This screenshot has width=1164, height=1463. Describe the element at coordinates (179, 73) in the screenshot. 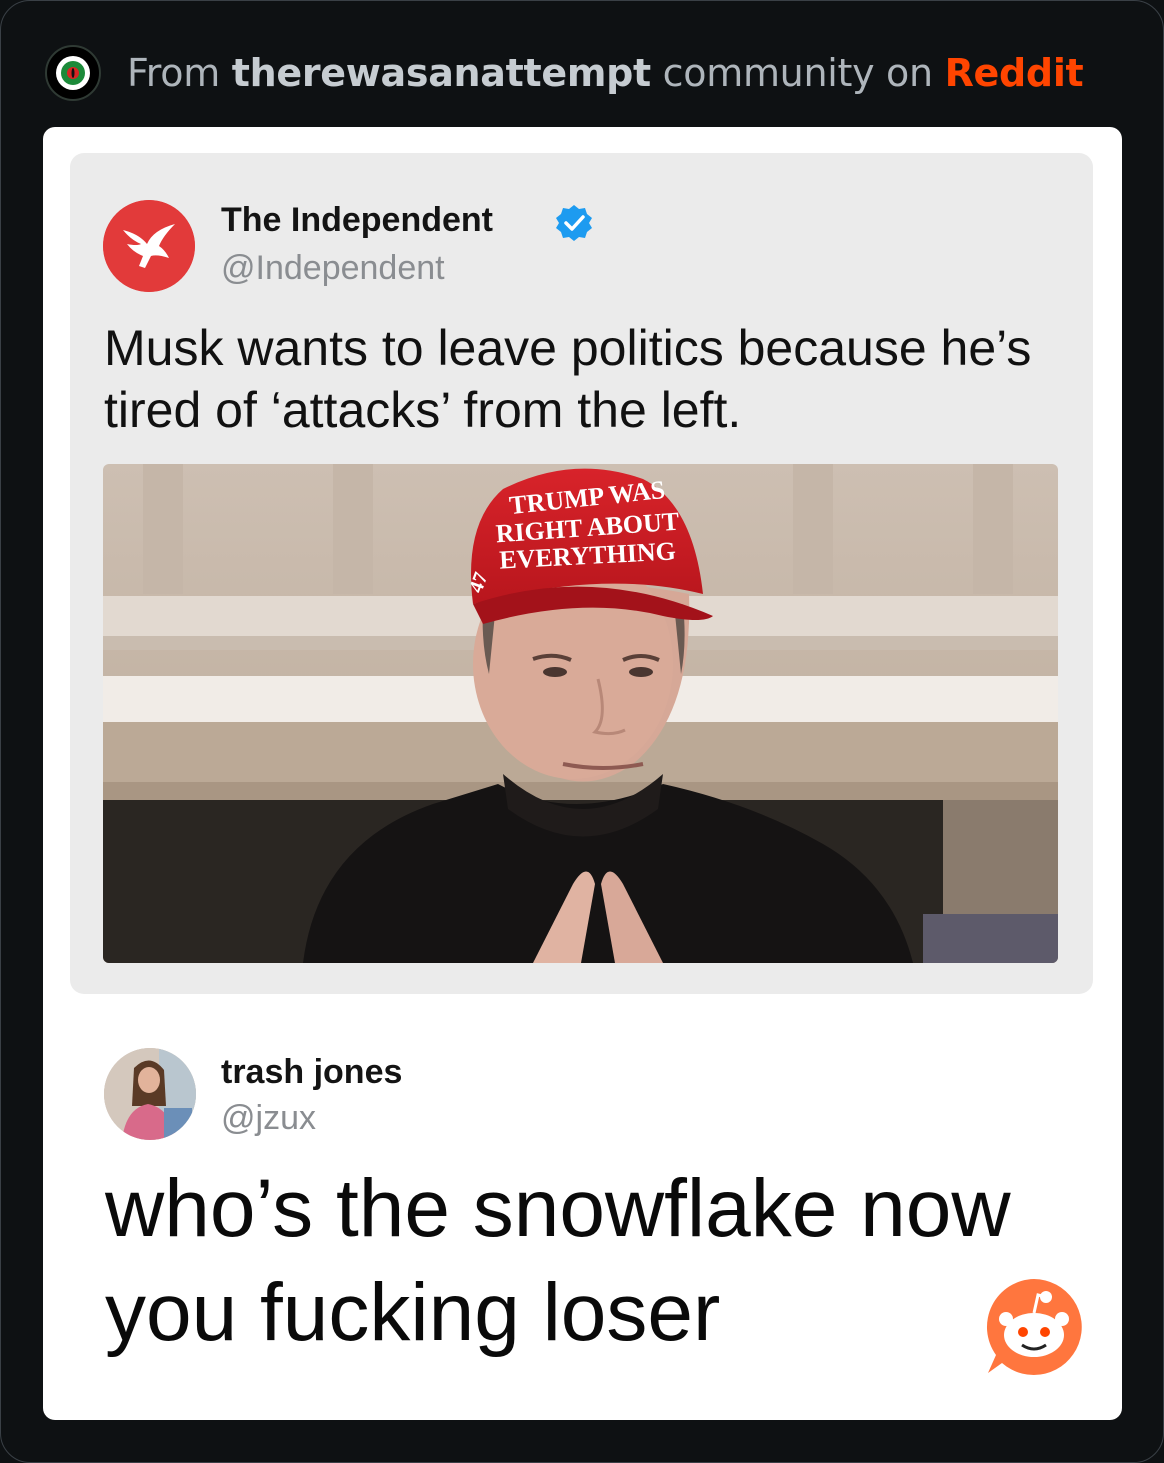

I see `header-prefix: From` at that location.